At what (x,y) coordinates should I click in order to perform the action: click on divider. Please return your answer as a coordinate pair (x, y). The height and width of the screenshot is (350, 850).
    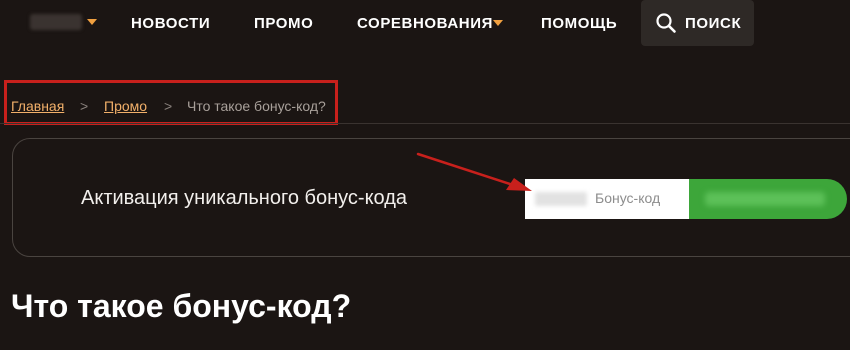
    Looking at the image, I should click on (425, 123).